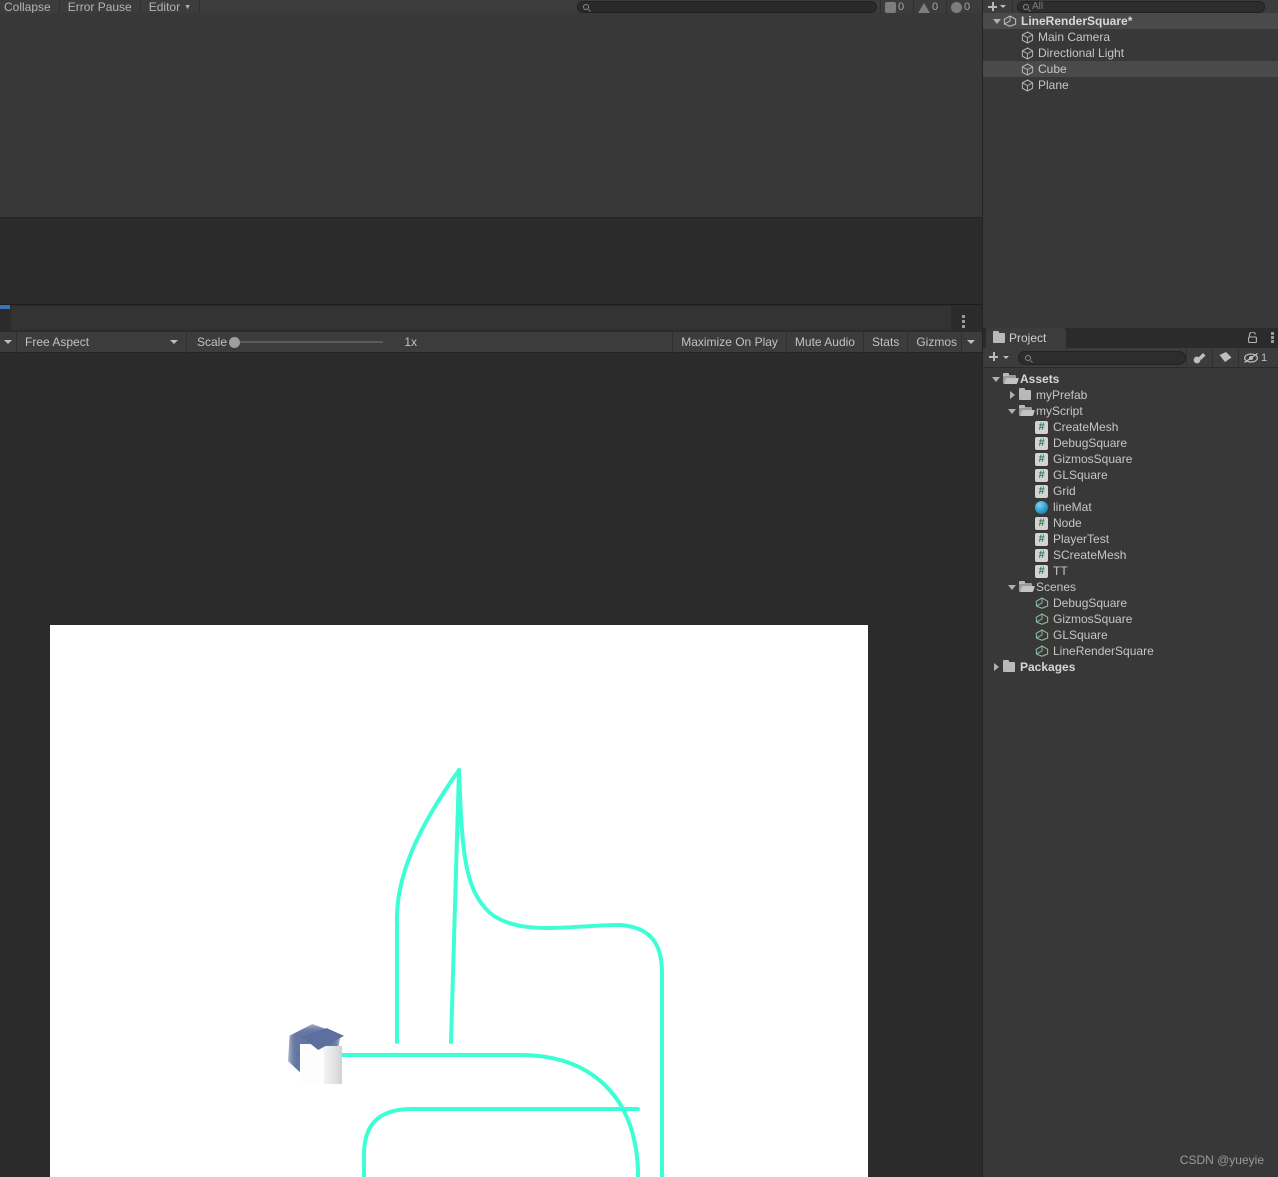 This screenshot has width=1278, height=1177. Describe the element at coordinates (1011, 666) in the screenshot. I see `folder-icon` at that location.